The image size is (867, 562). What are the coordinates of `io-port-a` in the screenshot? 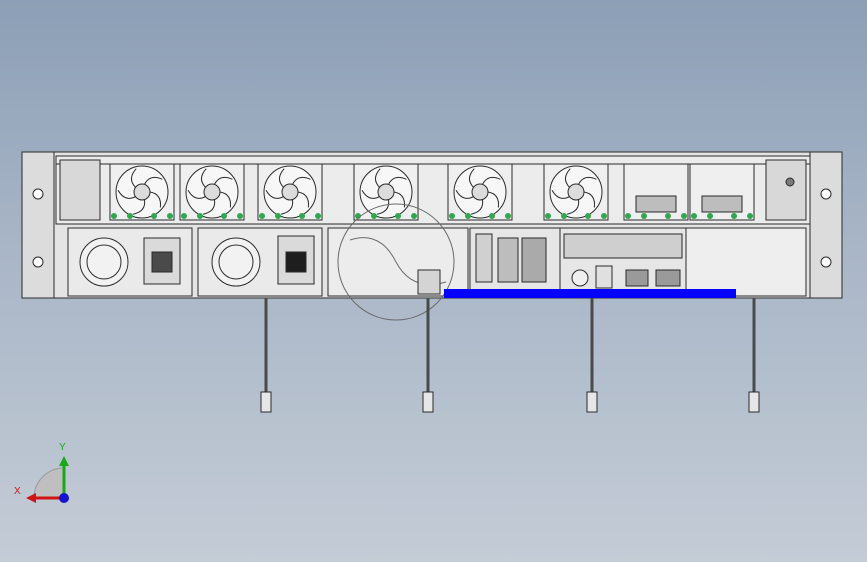 It's located at (508, 260).